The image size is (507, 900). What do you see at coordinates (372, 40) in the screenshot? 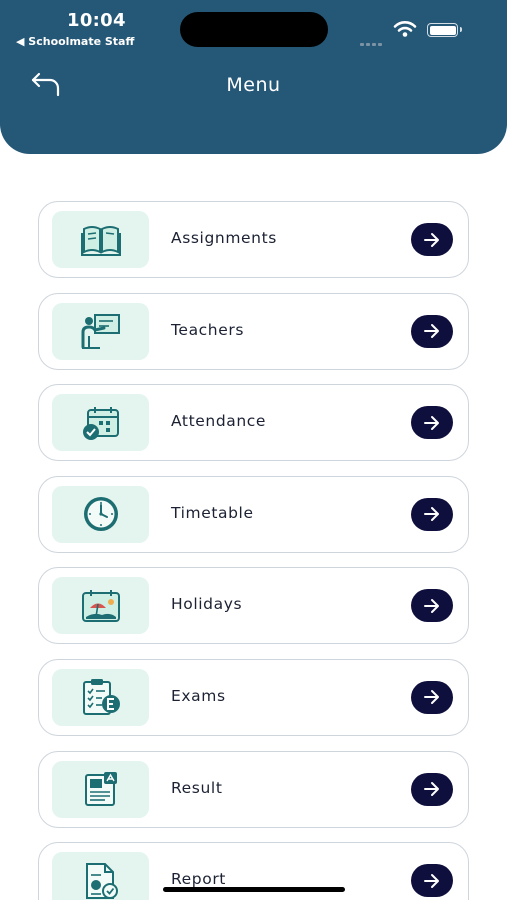
I see `signal-icon` at bounding box center [372, 40].